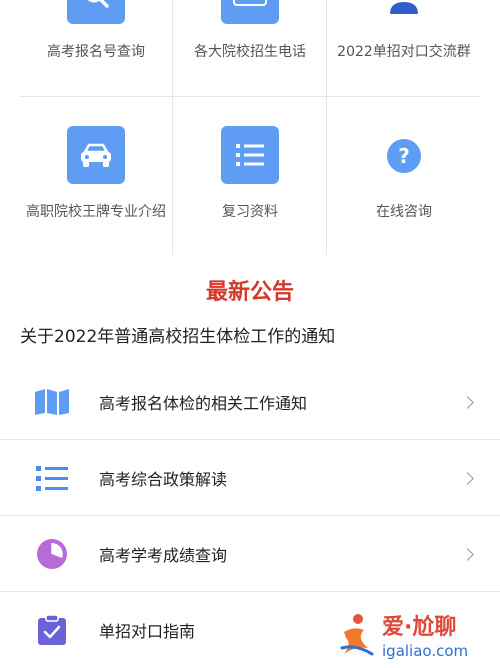  What do you see at coordinates (96, 12) in the screenshot?
I see `search-icon` at bounding box center [96, 12].